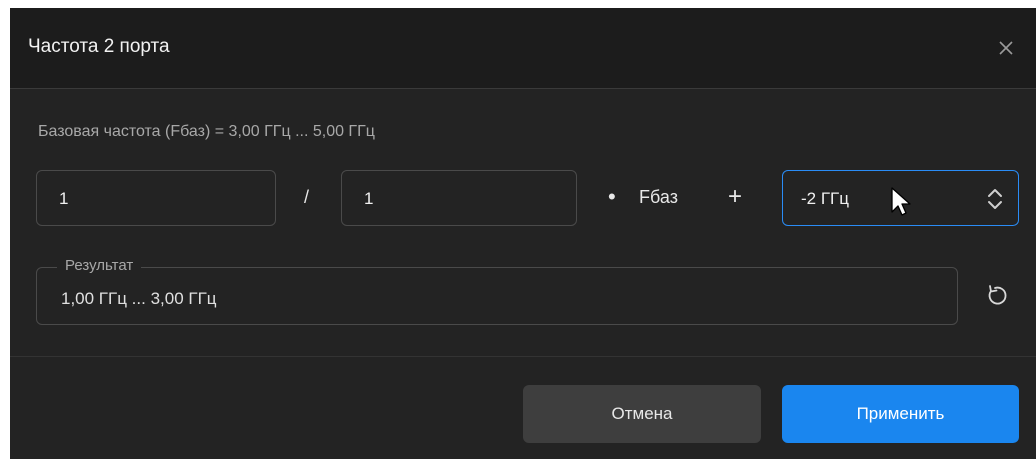 This screenshot has width=1036, height=459. I want to click on cancel-button: Отмена, so click(642, 414).